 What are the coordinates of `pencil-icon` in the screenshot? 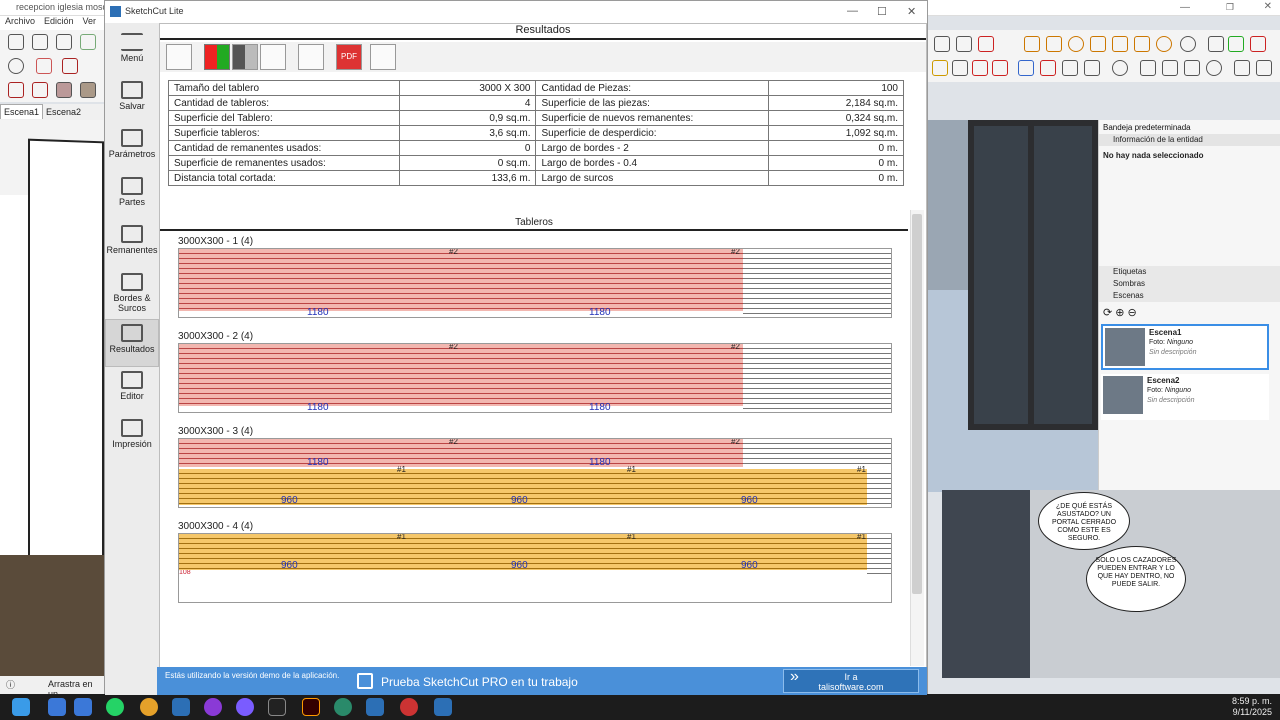 It's located at (70, 66).